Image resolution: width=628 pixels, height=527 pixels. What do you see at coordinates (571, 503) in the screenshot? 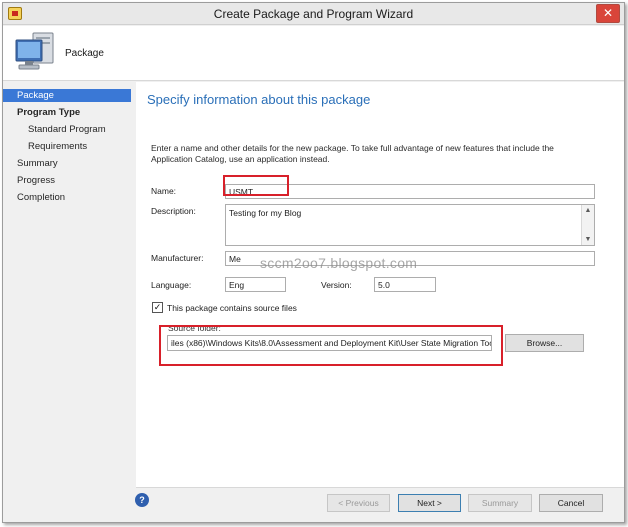
I see `cancel-button: Cancel` at bounding box center [571, 503].